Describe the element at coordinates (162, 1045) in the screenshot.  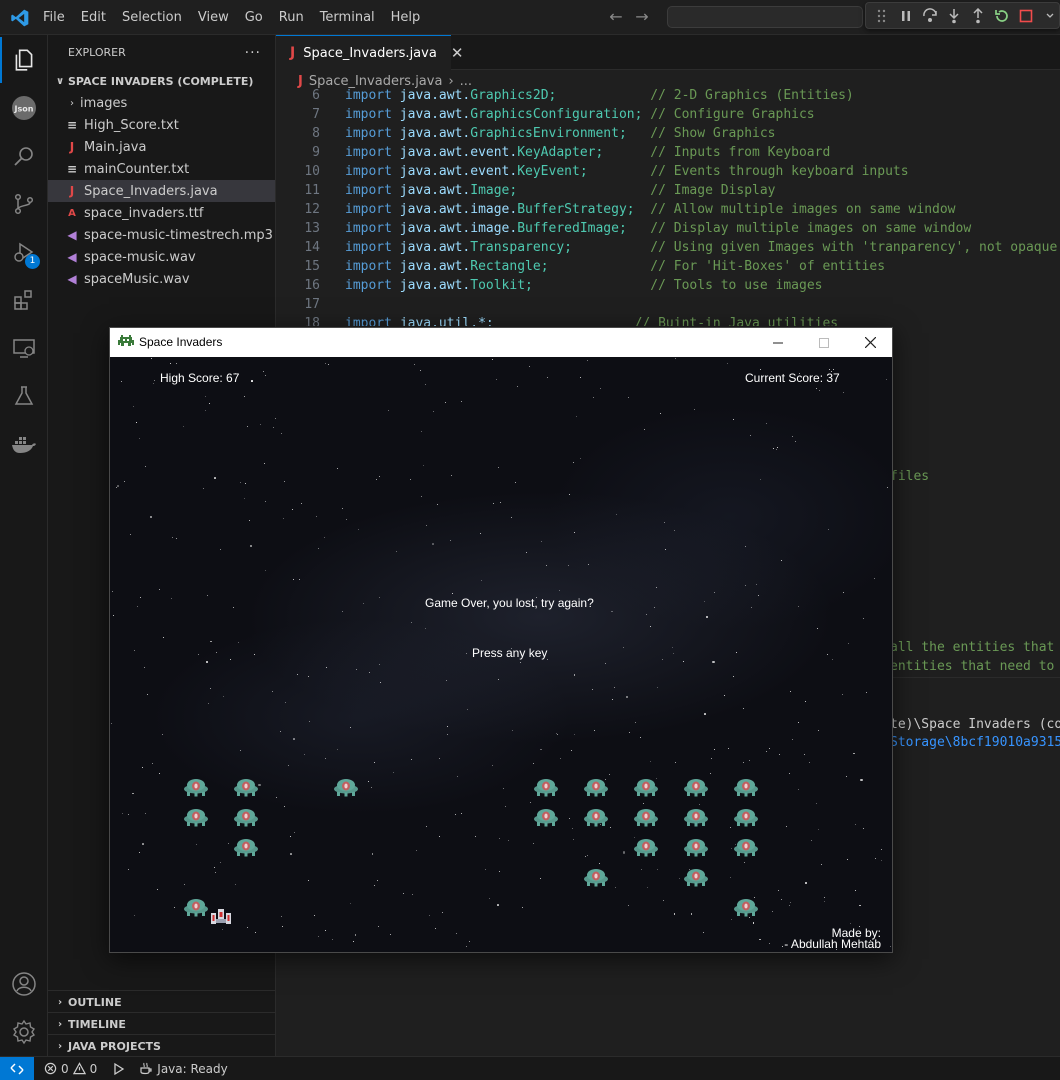
I see `java-projects-section: › JAVA PROJECTS` at that location.